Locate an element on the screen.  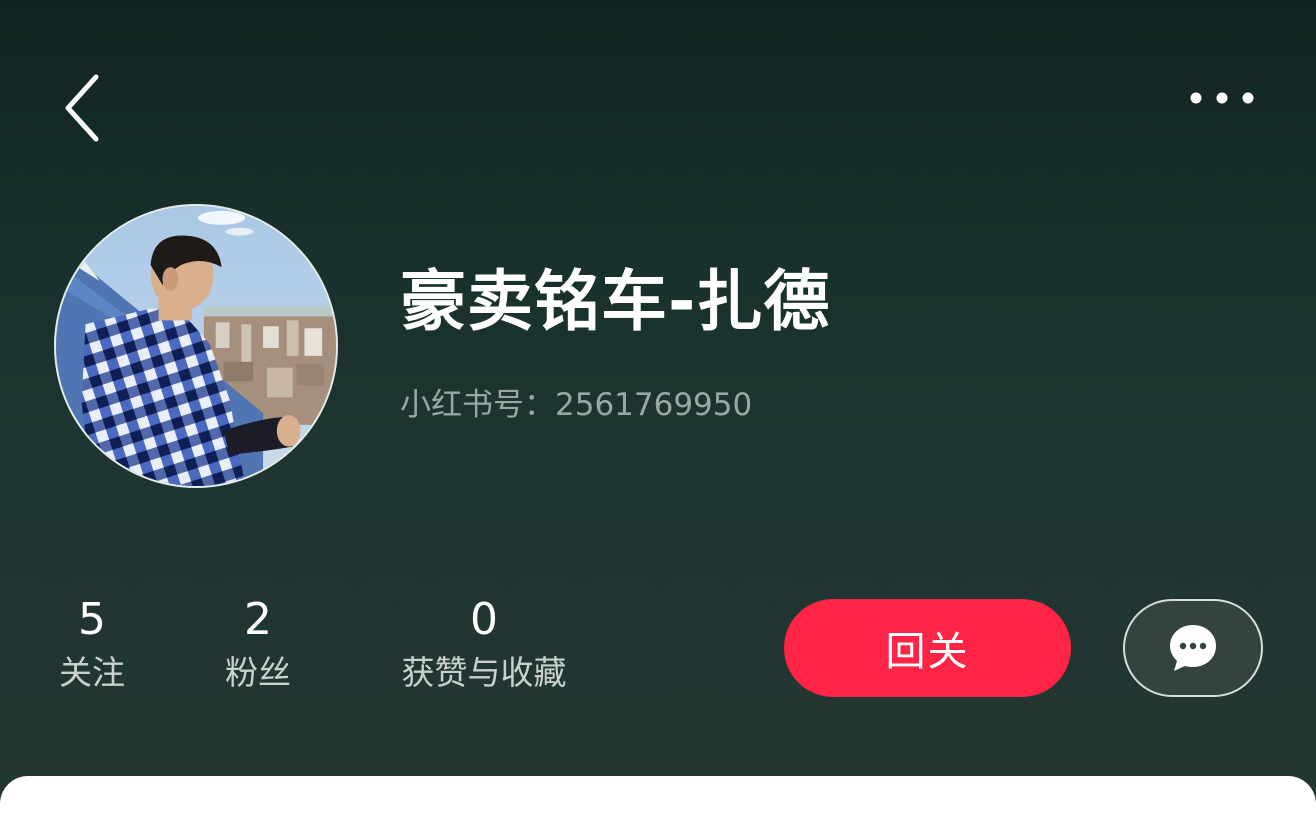
content-panel is located at coordinates (658, 797).